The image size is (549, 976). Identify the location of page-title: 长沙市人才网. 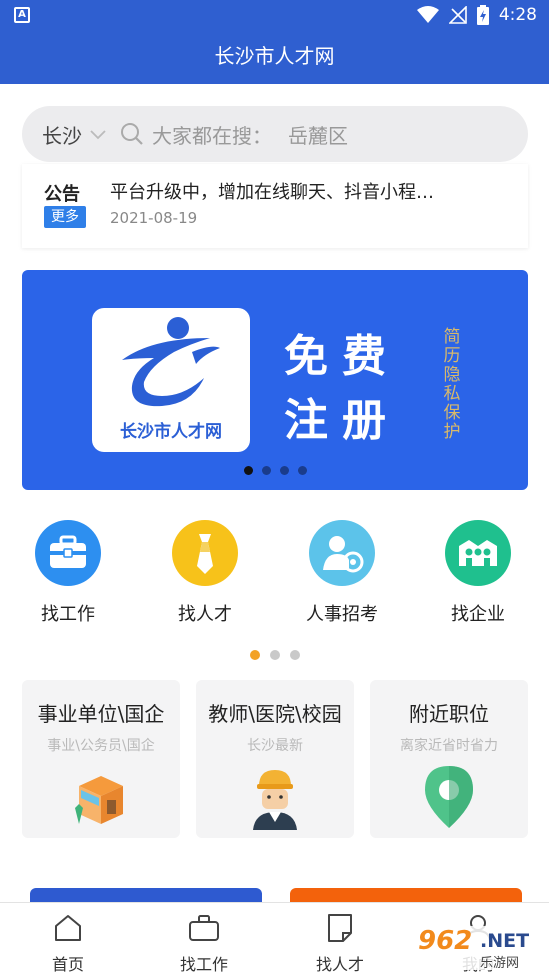
(274, 56).